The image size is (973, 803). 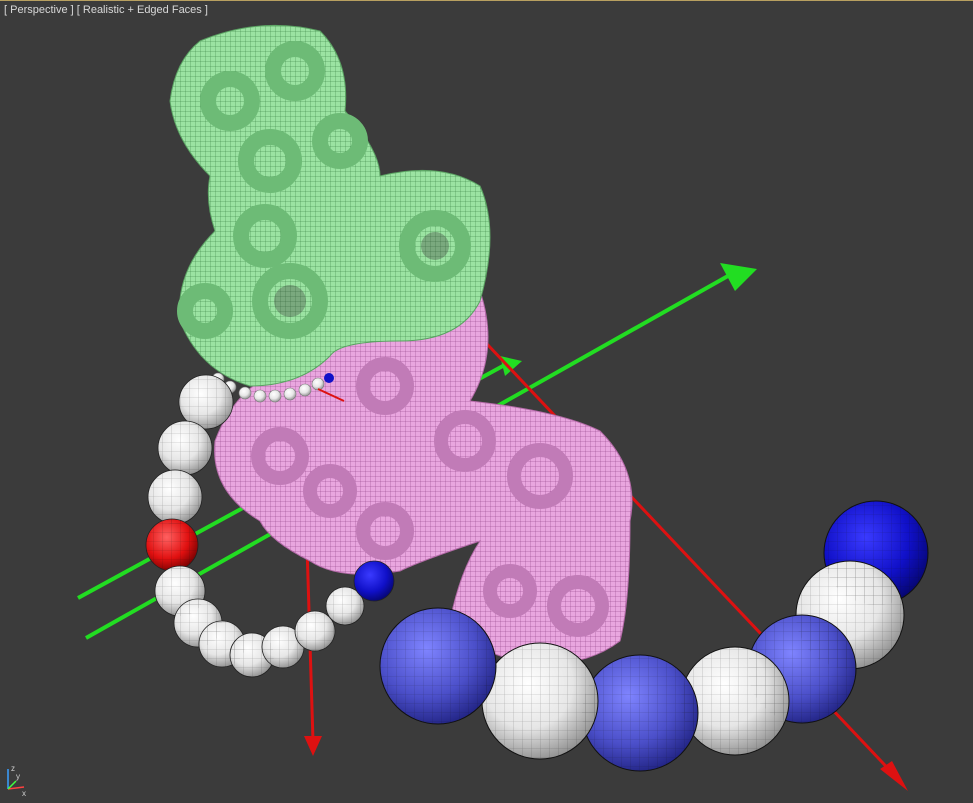 What do you see at coordinates (13, 768) in the screenshot?
I see `svg-text: z` at bounding box center [13, 768].